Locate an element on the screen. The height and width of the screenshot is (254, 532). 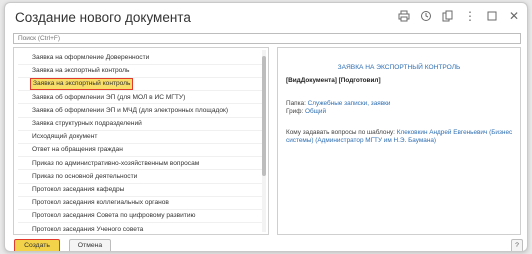
list-item: Ответ на обращения граждан is located at coordinates (77, 149).